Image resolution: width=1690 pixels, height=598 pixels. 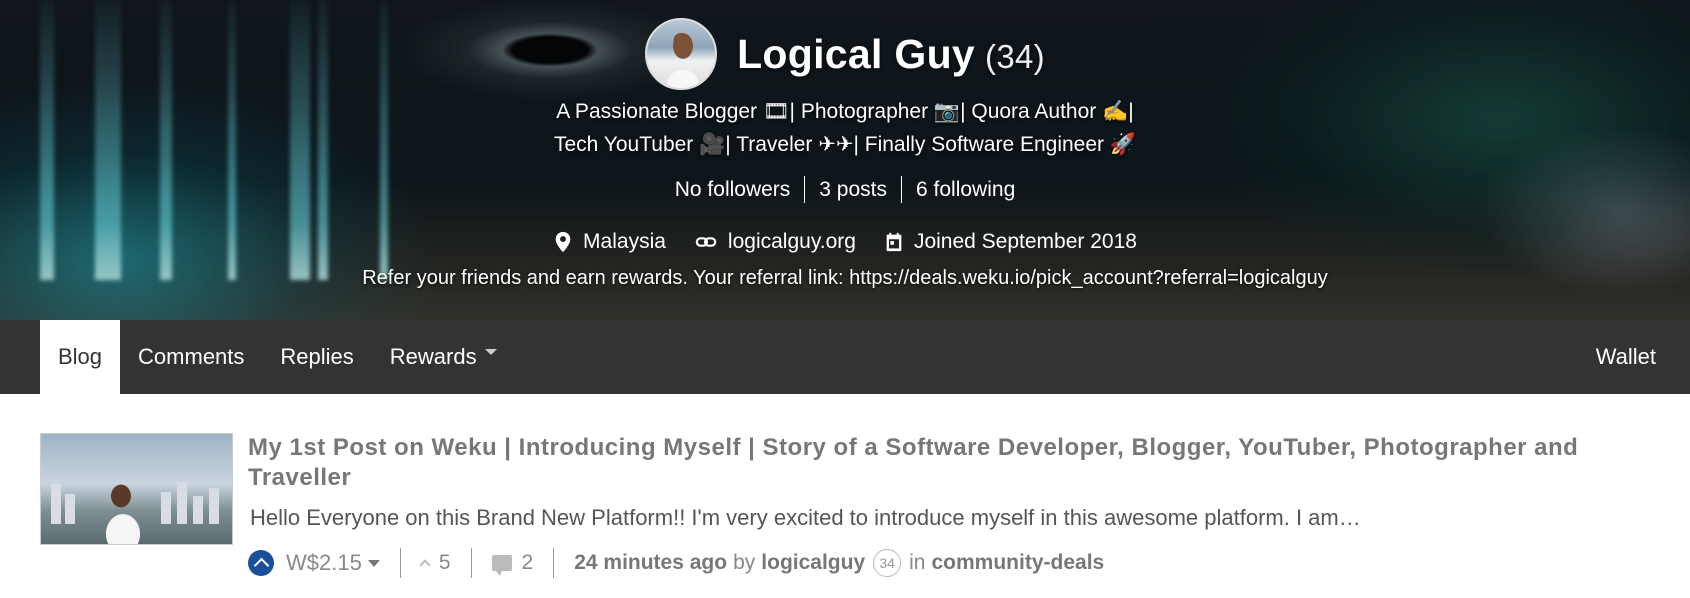 What do you see at coordinates (1015, 56) in the screenshot?
I see `profile-reputation: (34)` at bounding box center [1015, 56].